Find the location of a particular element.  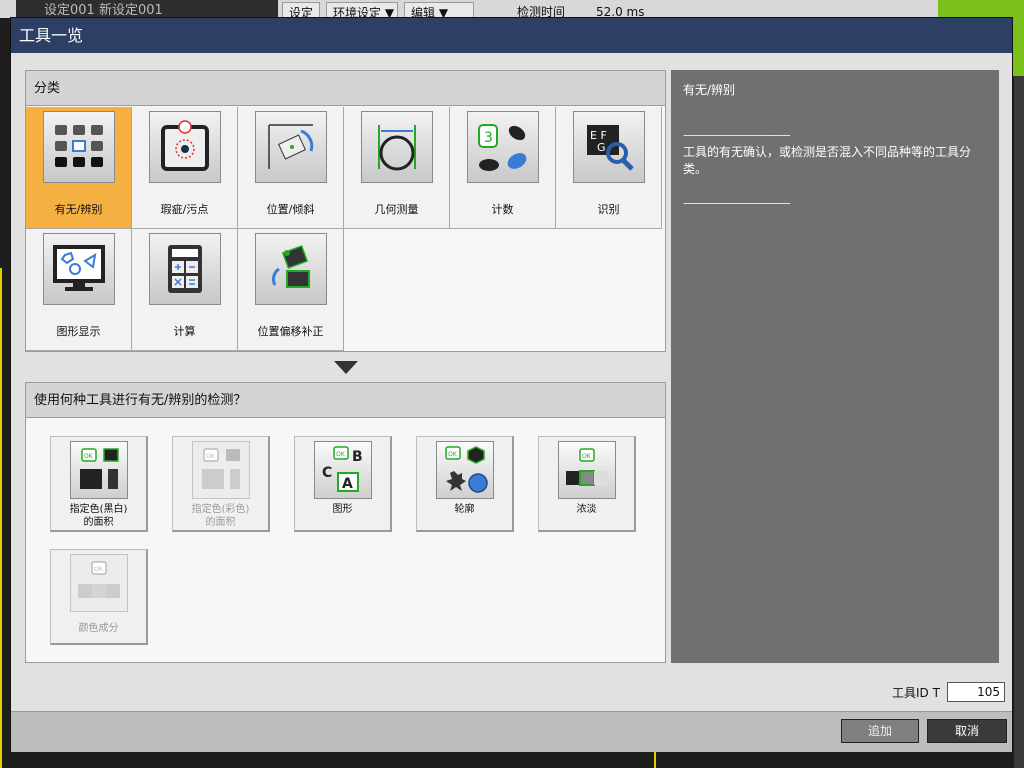

tool-contour: OK 轮廓 is located at coordinates (465, 484).